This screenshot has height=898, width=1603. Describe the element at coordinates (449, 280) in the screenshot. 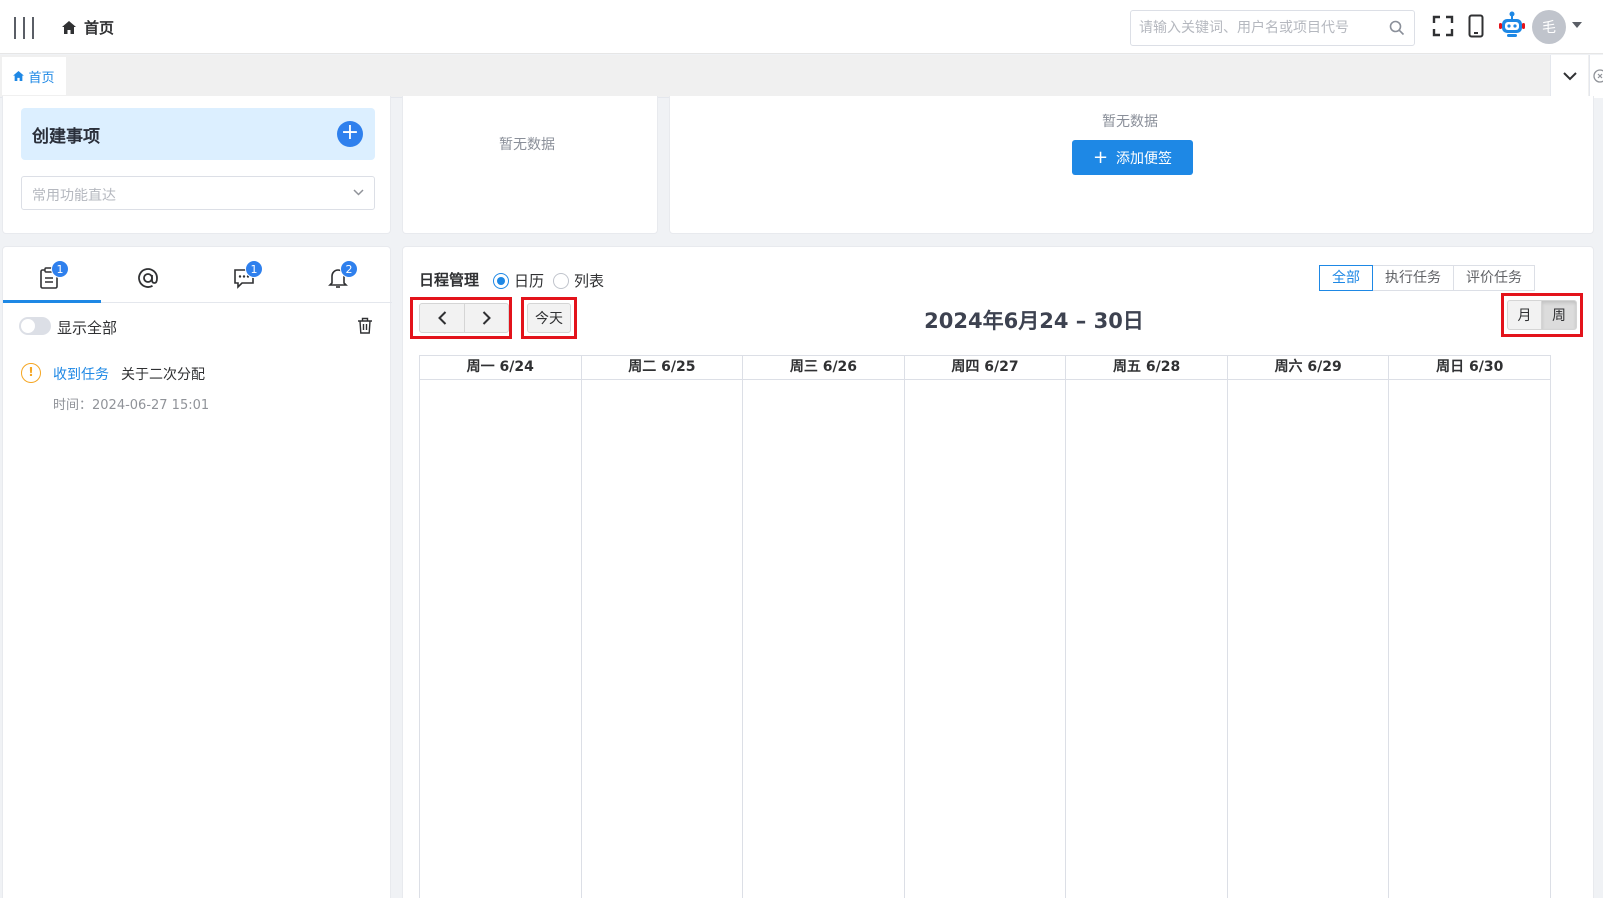

I see `schedule-title: 日程管理` at that location.